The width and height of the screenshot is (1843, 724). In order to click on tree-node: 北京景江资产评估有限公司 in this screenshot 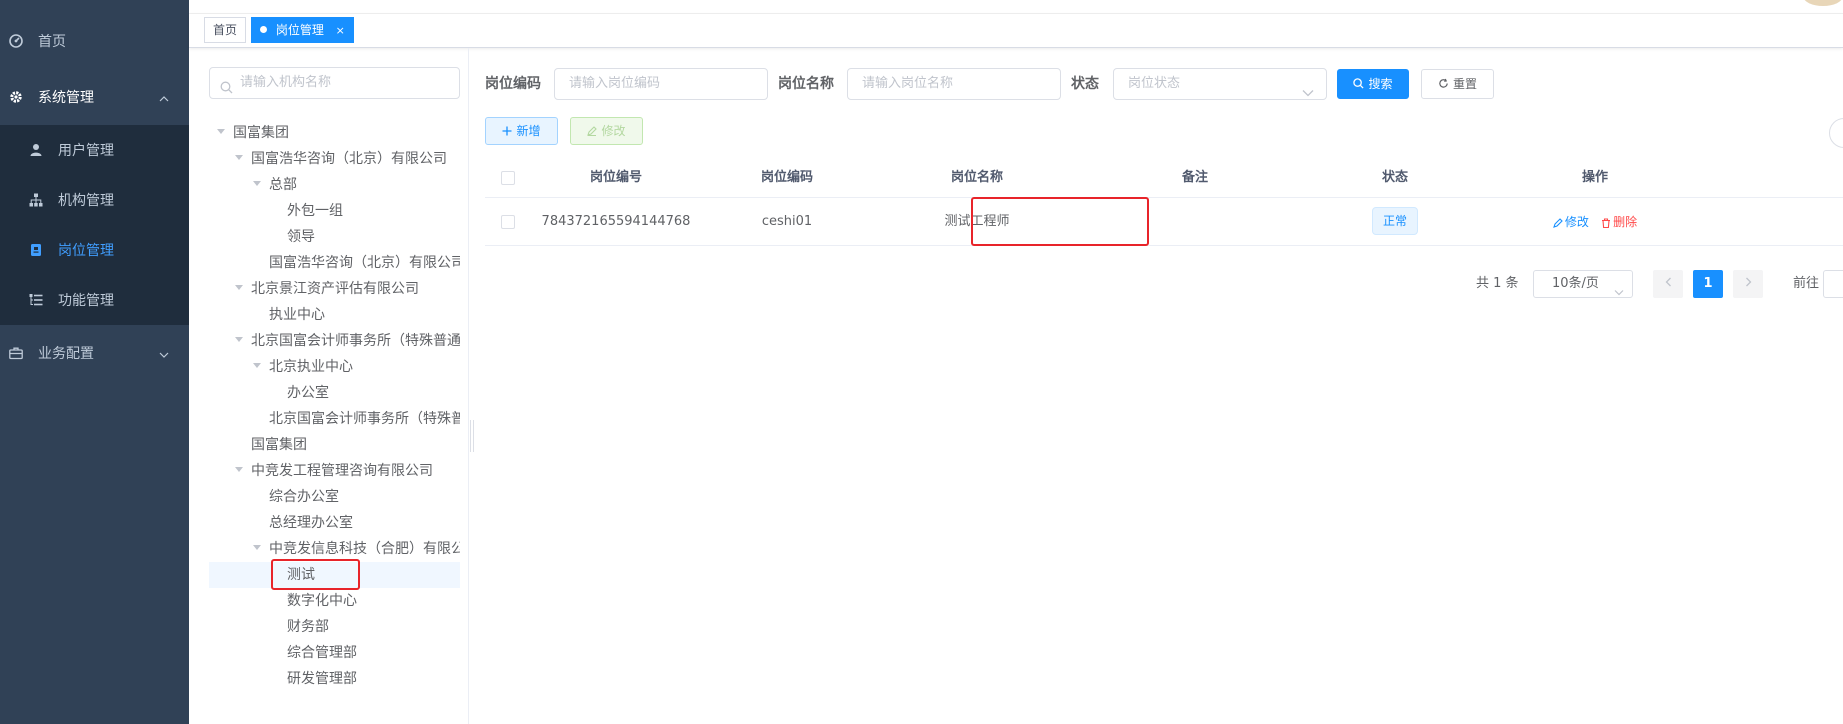, I will do `click(347, 289)`.